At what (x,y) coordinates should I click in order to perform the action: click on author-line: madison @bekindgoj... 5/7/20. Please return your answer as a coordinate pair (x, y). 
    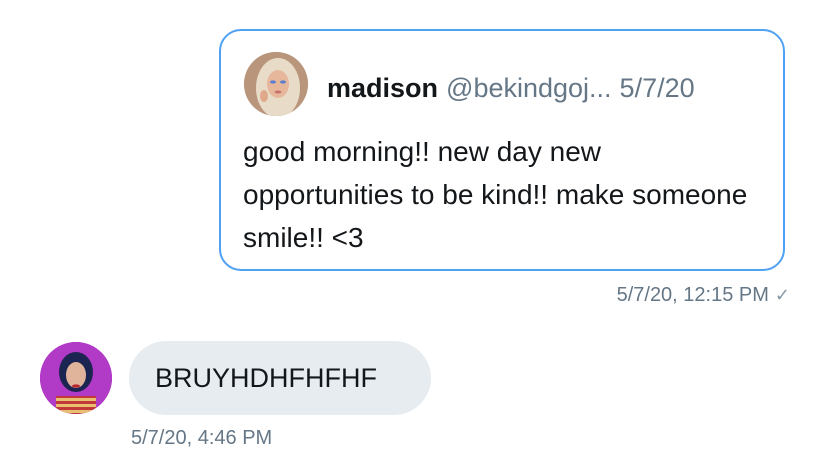
    Looking at the image, I should click on (511, 88).